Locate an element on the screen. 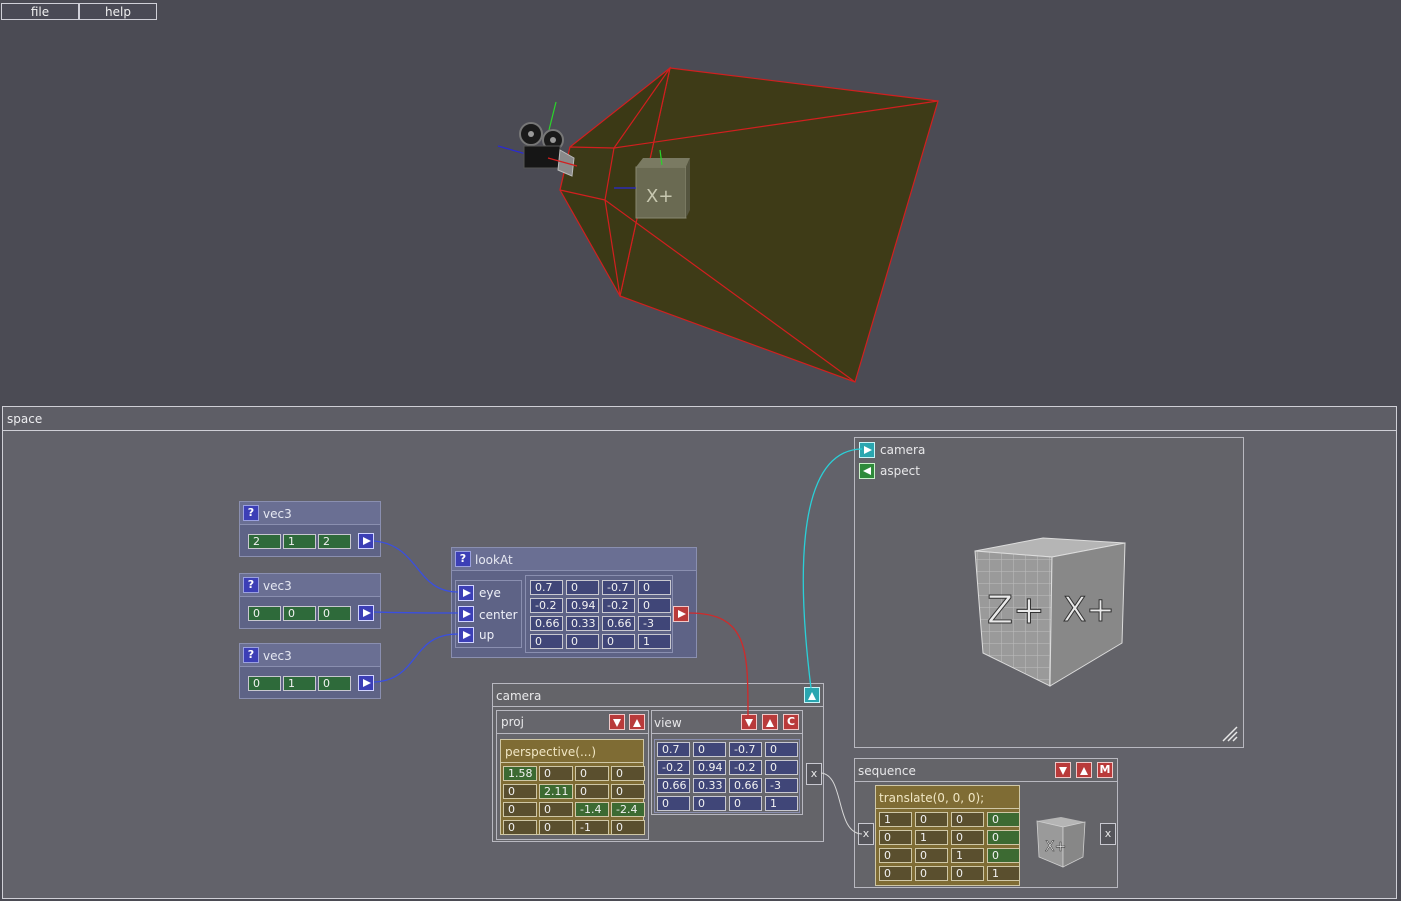  matrix-cell-r3-c3: 0 is located at coordinates (628, 827).